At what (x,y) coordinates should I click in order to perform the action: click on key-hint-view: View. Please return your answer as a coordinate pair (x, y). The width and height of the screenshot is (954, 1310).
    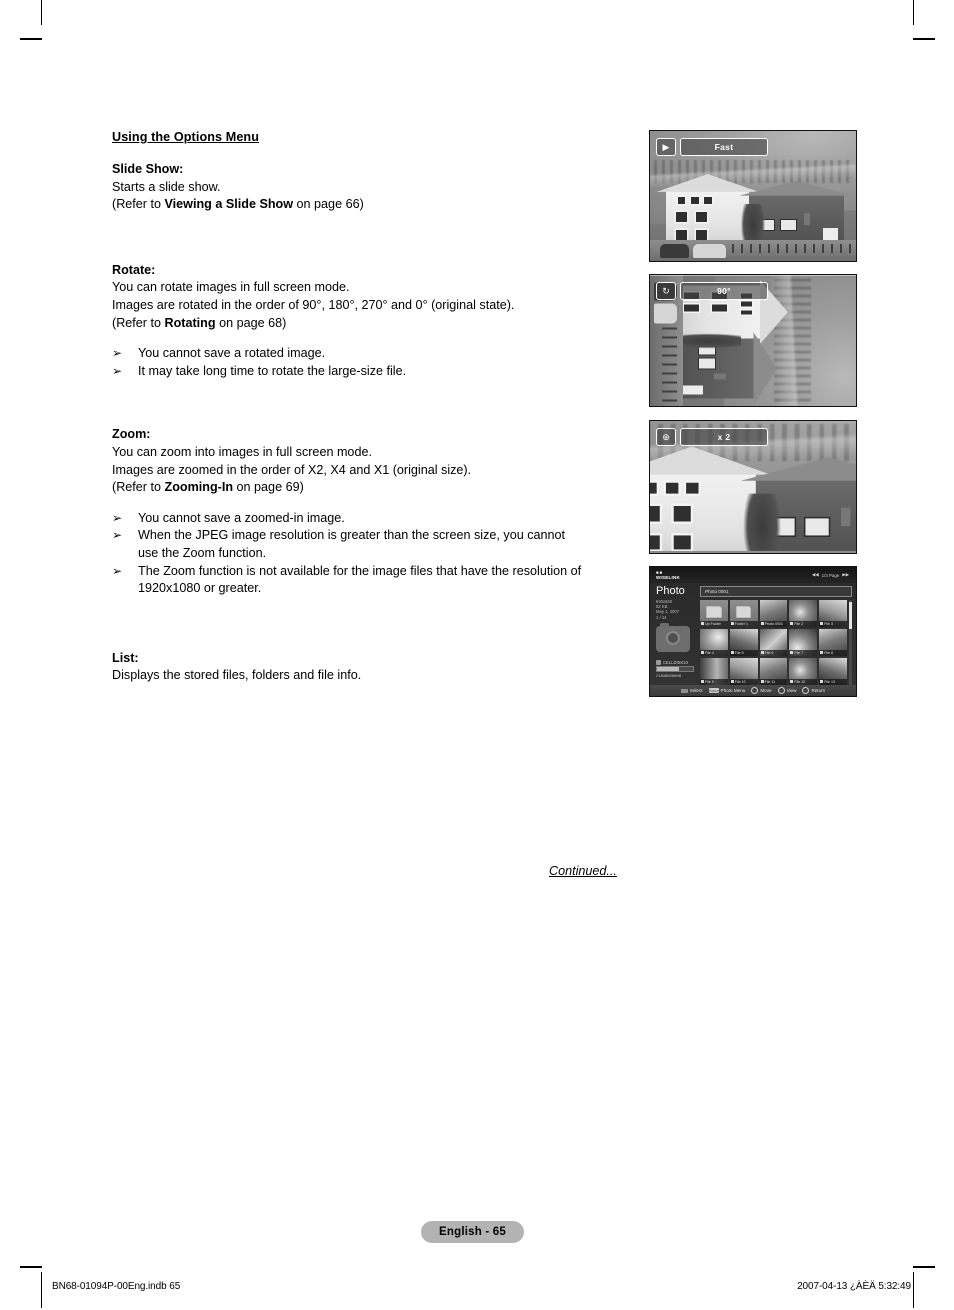
    Looking at the image, I should click on (786, 690).